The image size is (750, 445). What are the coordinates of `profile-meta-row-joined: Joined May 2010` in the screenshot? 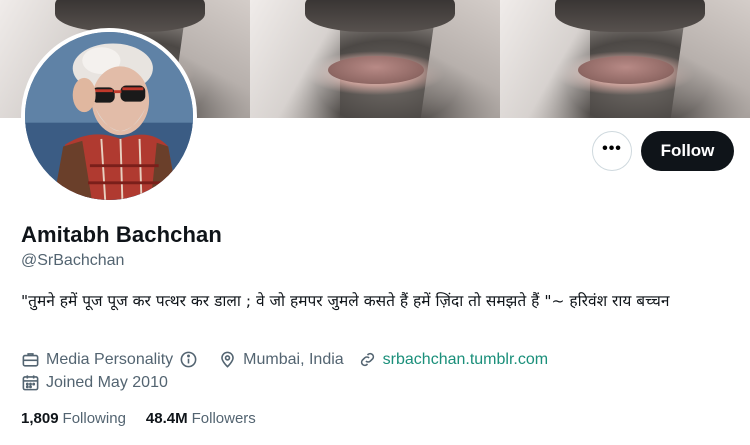 It's located at (101, 382).